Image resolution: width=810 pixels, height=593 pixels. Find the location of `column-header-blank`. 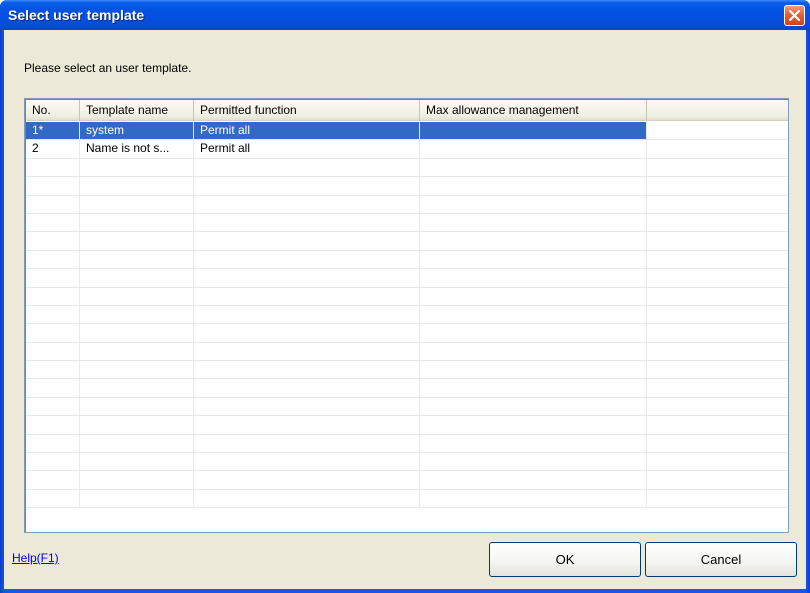

column-header-blank is located at coordinates (717, 110).